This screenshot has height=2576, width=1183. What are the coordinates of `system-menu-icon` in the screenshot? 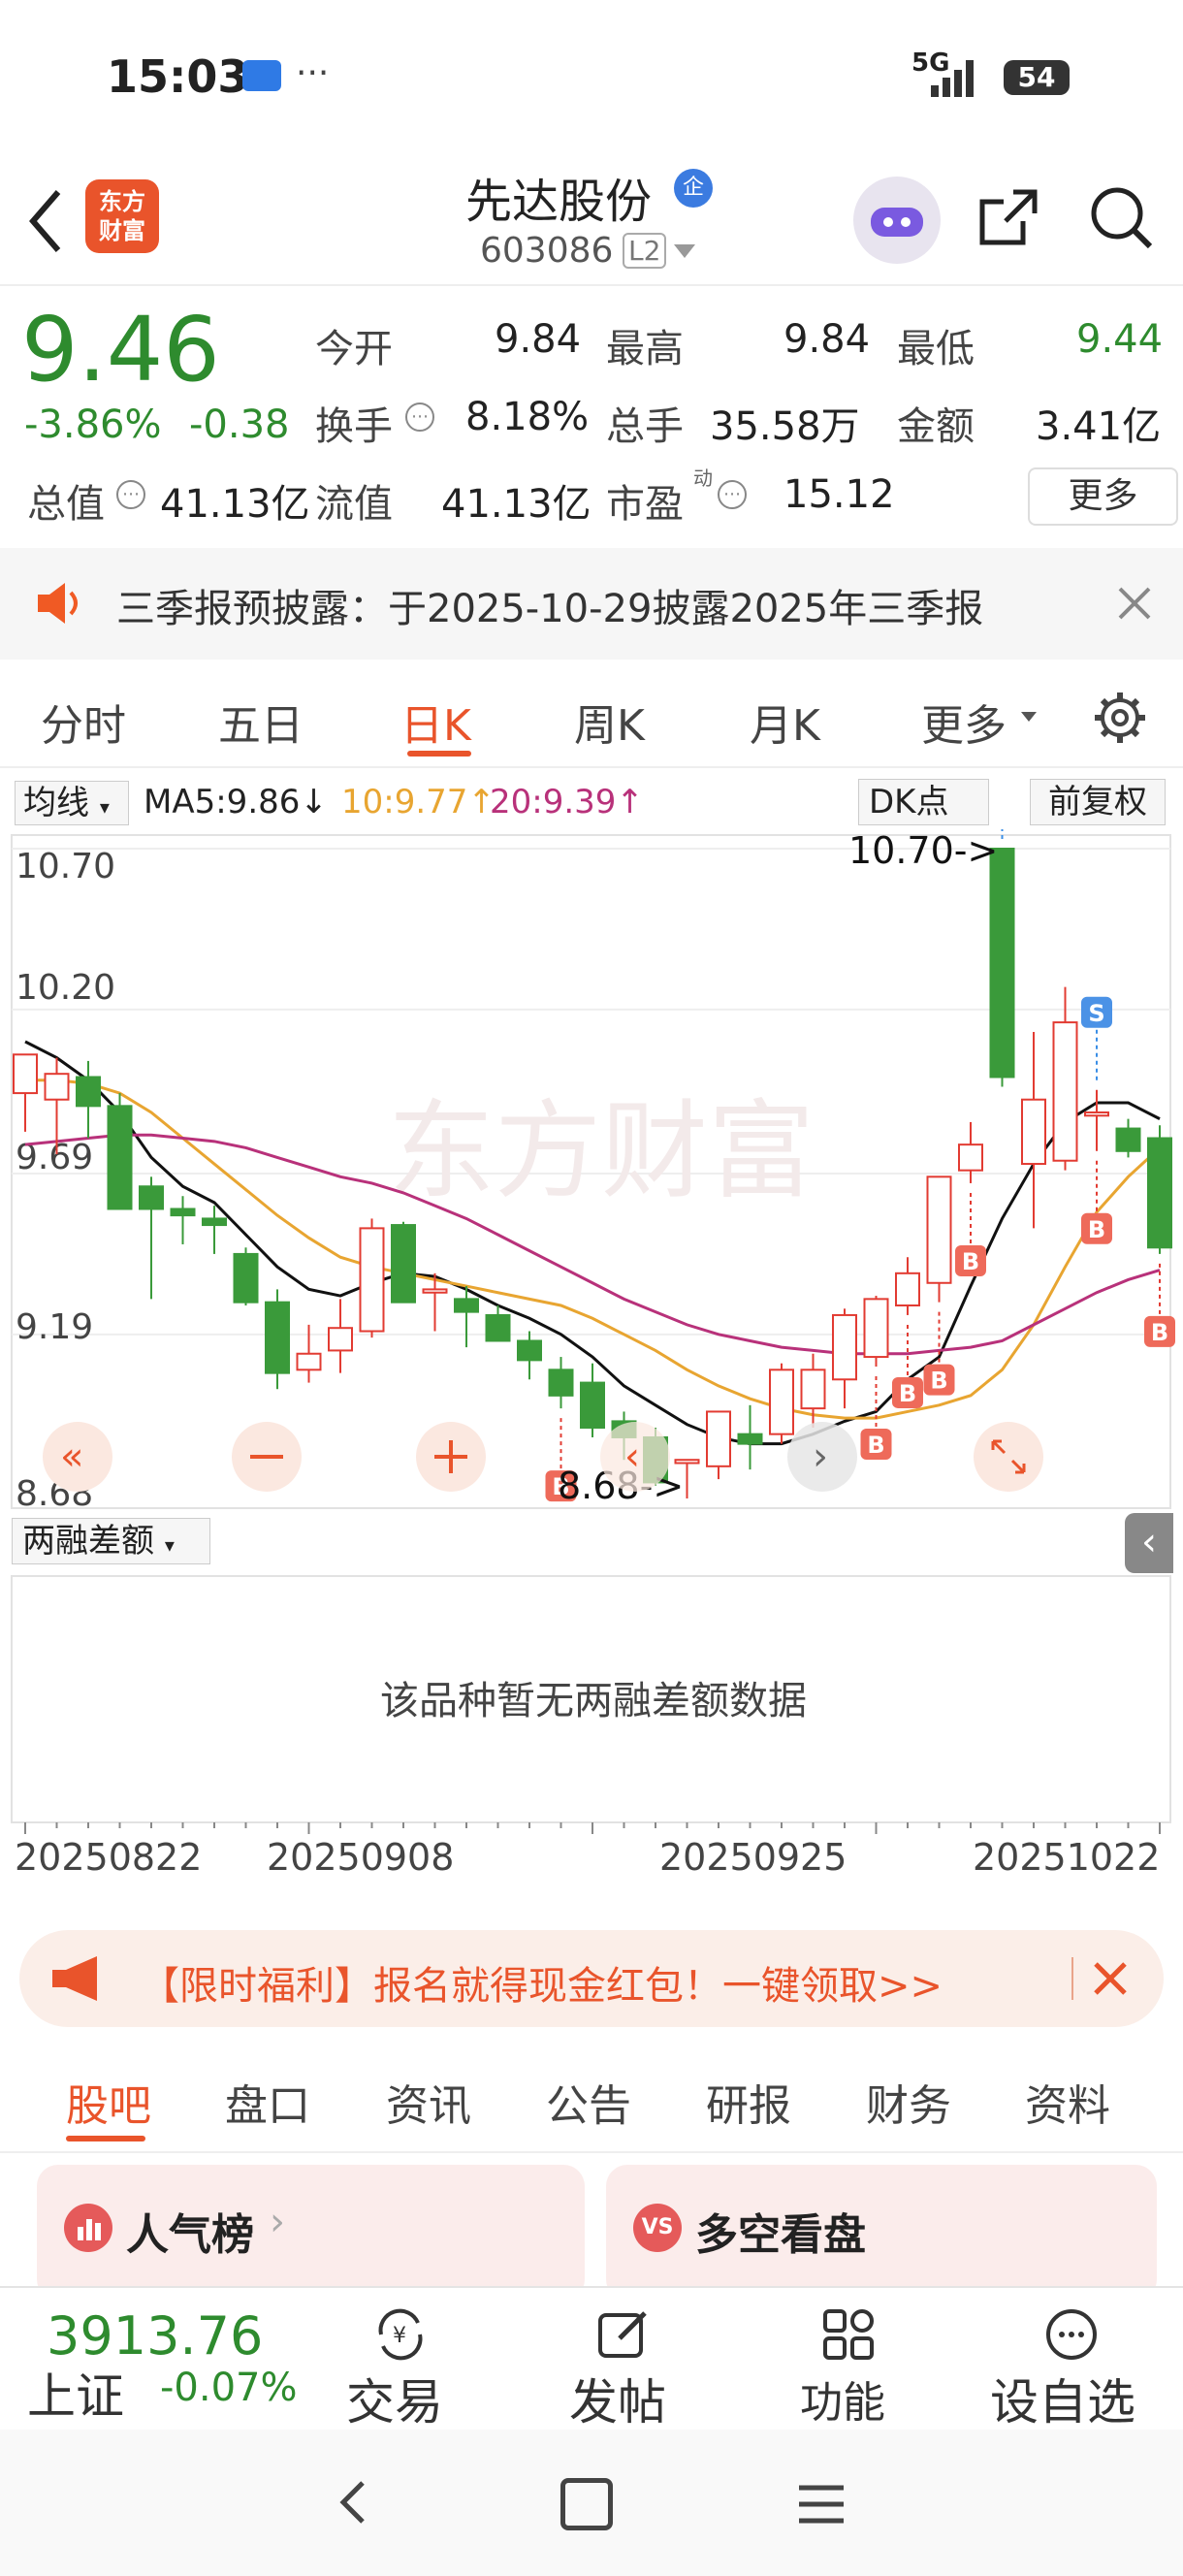 It's located at (821, 2504).